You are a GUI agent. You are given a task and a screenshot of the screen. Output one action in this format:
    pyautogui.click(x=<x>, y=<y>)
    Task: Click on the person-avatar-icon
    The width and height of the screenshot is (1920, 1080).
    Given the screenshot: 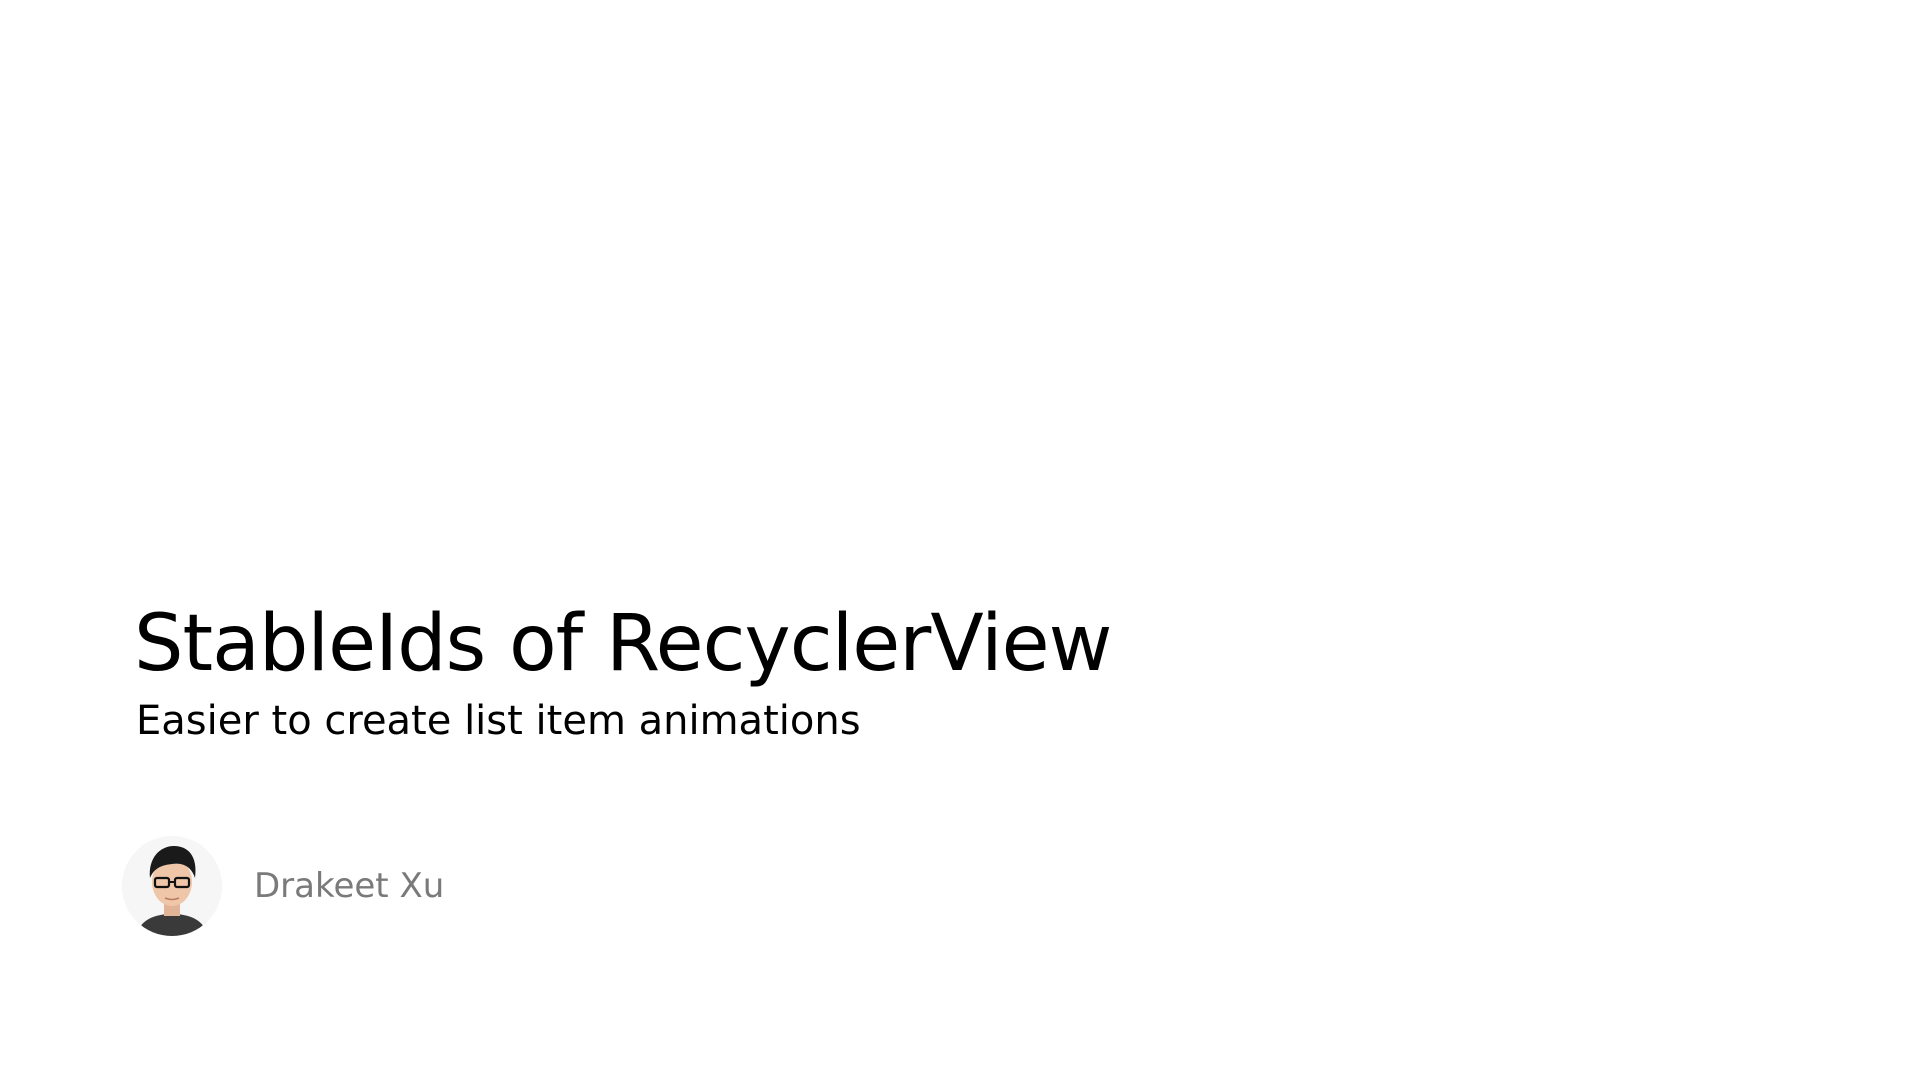 What is the action you would take?
    pyautogui.click(x=172, y=886)
    